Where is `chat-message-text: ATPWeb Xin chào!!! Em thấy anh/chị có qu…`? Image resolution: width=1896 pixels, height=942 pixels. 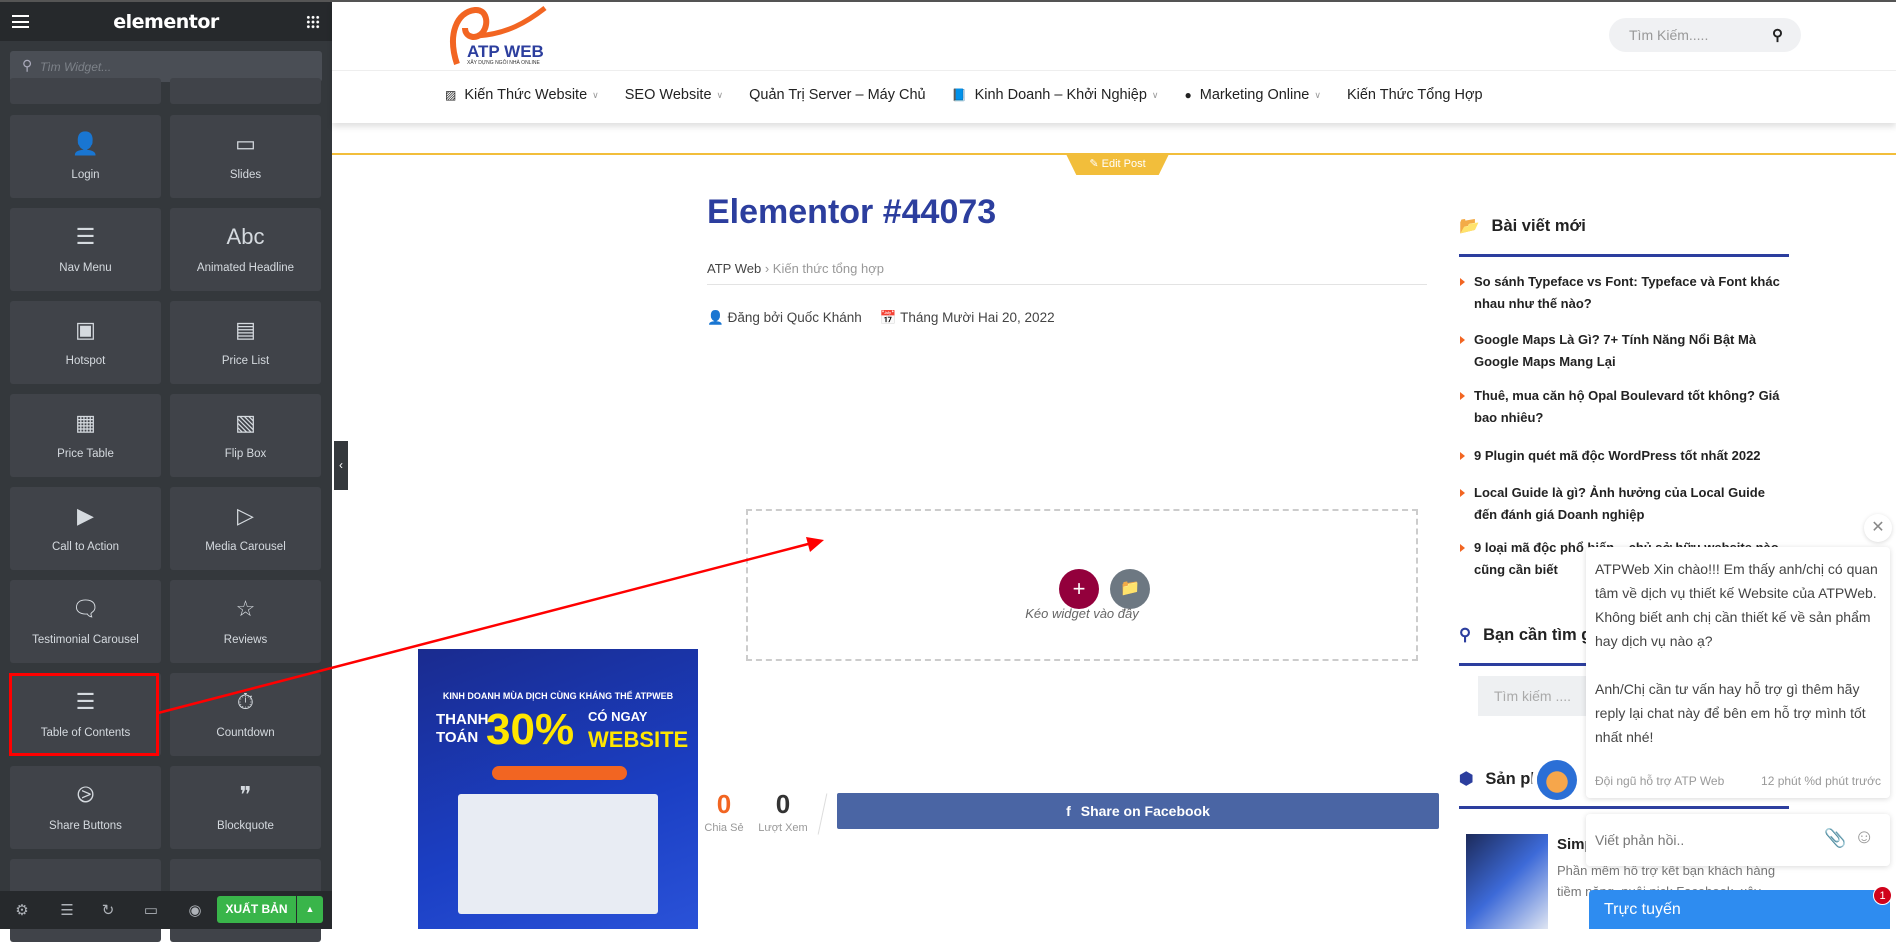 chat-message-text: ATPWeb Xin chào!!! Em thấy anh/chị có qu… is located at coordinates (1736, 653).